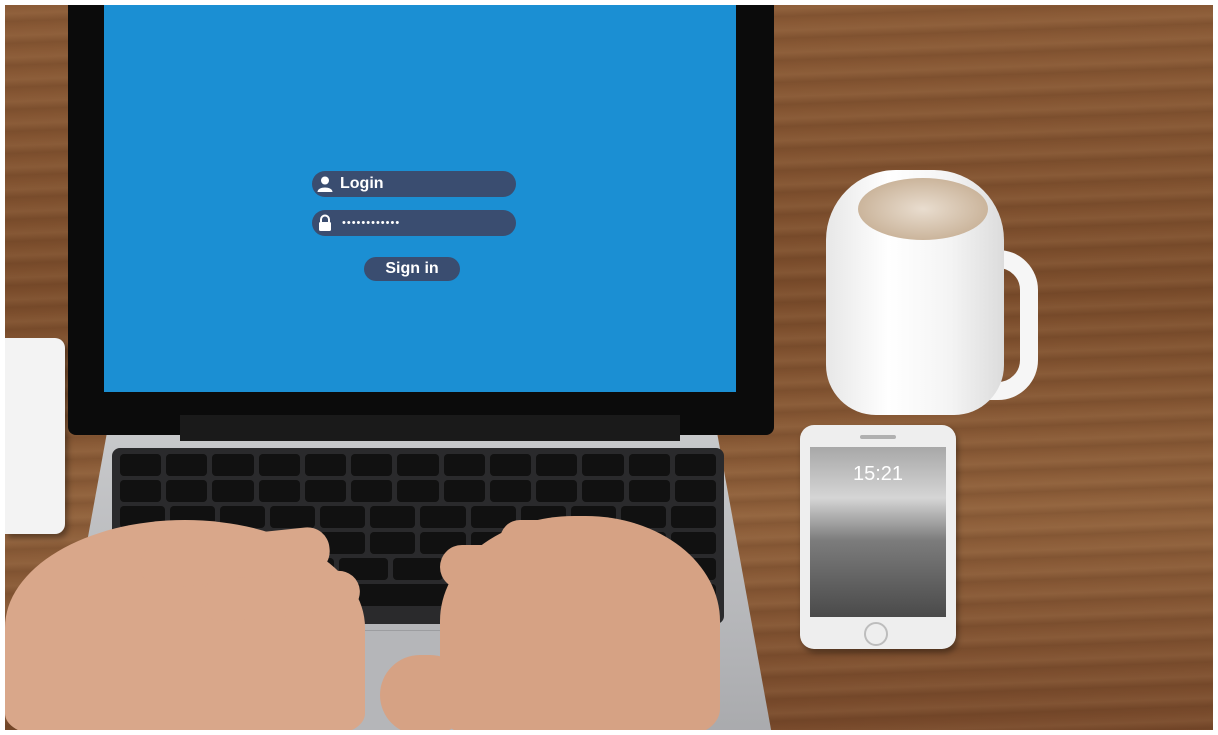 Image resolution: width=1218 pixels, height=735 pixels. What do you see at coordinates (414, 184) in the screenshot?
I see `login-field: Login` at bounding box center [414, 184].